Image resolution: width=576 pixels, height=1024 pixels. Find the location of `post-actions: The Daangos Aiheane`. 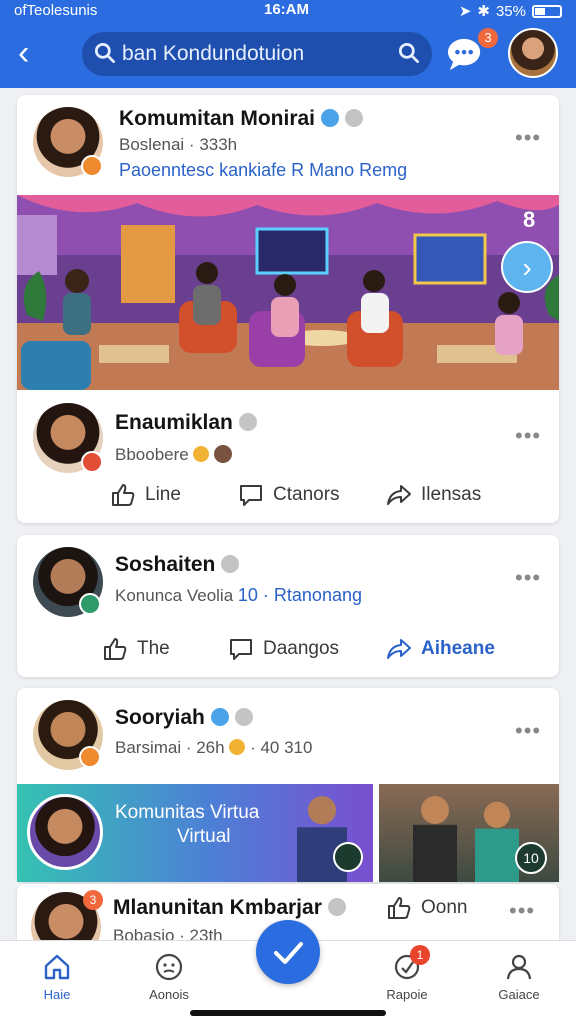

post-actions: The Daangos Aiheane is located at coordinates (288, 649).